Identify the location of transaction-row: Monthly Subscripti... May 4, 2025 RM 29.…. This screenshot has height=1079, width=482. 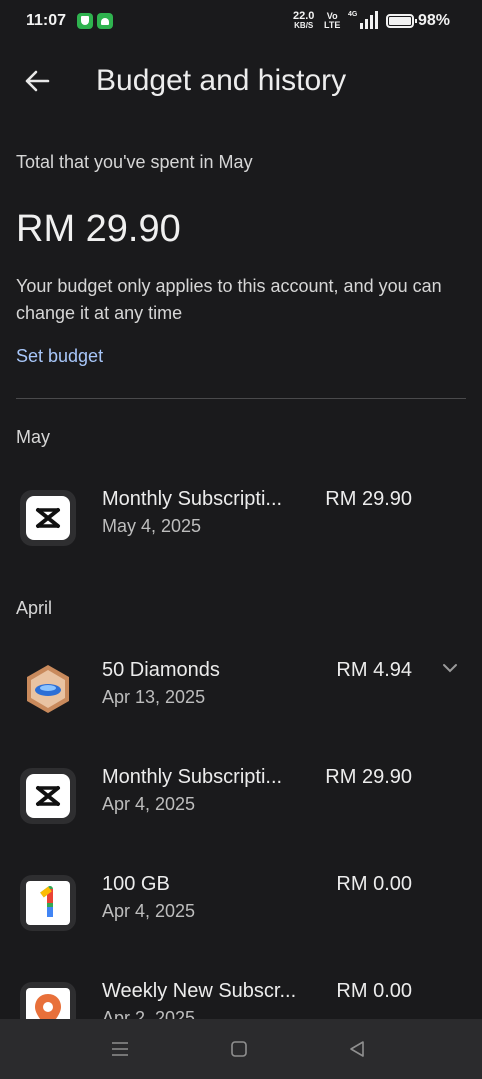
(241, 521).